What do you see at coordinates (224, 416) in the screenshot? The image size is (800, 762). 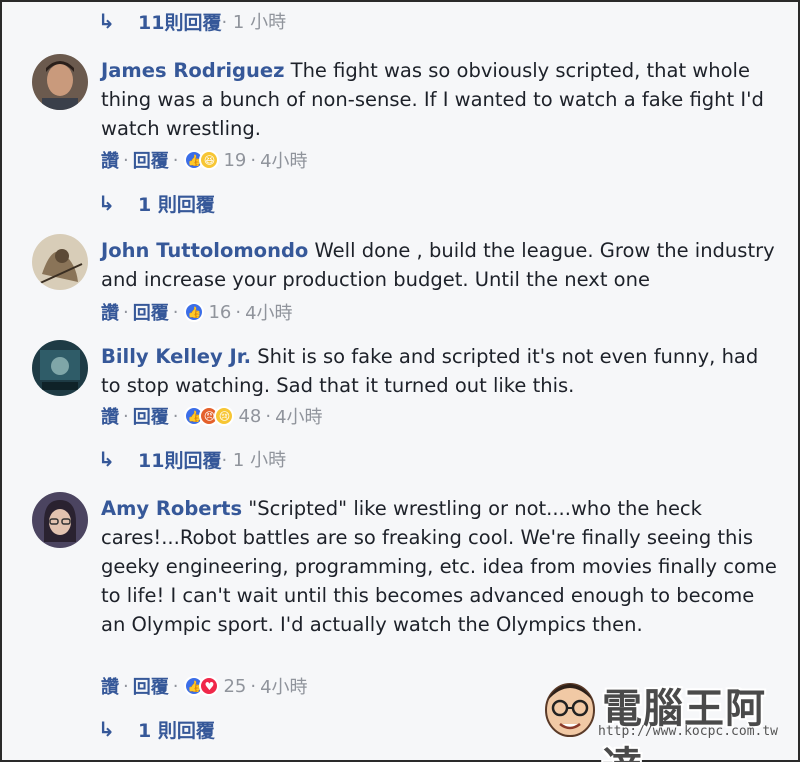 I see `sad-reaction-icon: 😢` at bounding box center [224, 416].